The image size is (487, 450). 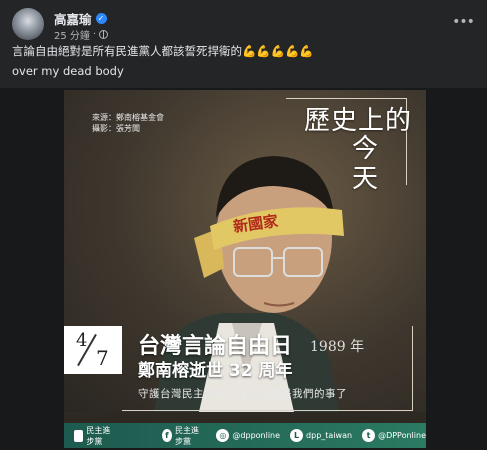 What do you see at coordinates (104, 34) in the screenshot?
I see `globe-icon` at bounding box center [104, 34].